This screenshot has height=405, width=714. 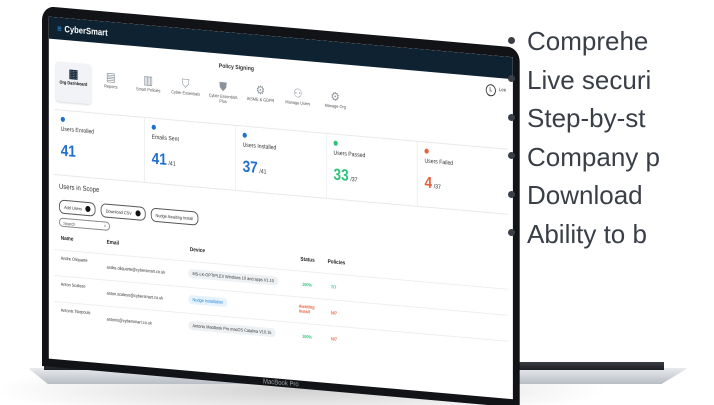 I want to click on stat-users-enrolled: Users Enrolled 41, so click(x=99, y=146).